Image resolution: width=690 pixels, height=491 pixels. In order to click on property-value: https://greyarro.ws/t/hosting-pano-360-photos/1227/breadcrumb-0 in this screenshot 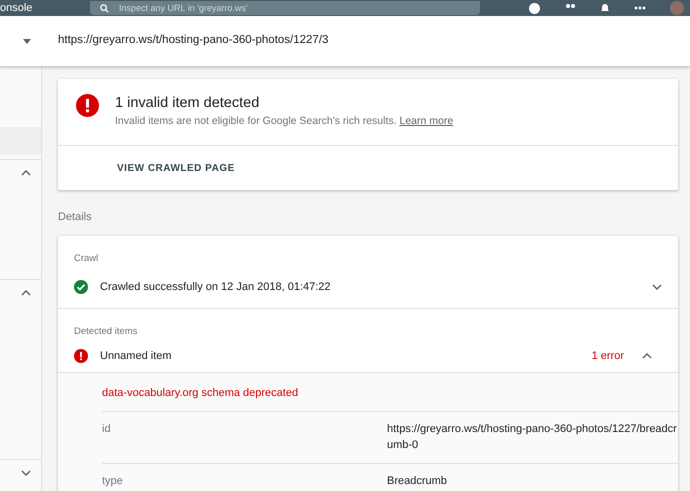, I will do `click(532, 438)`.